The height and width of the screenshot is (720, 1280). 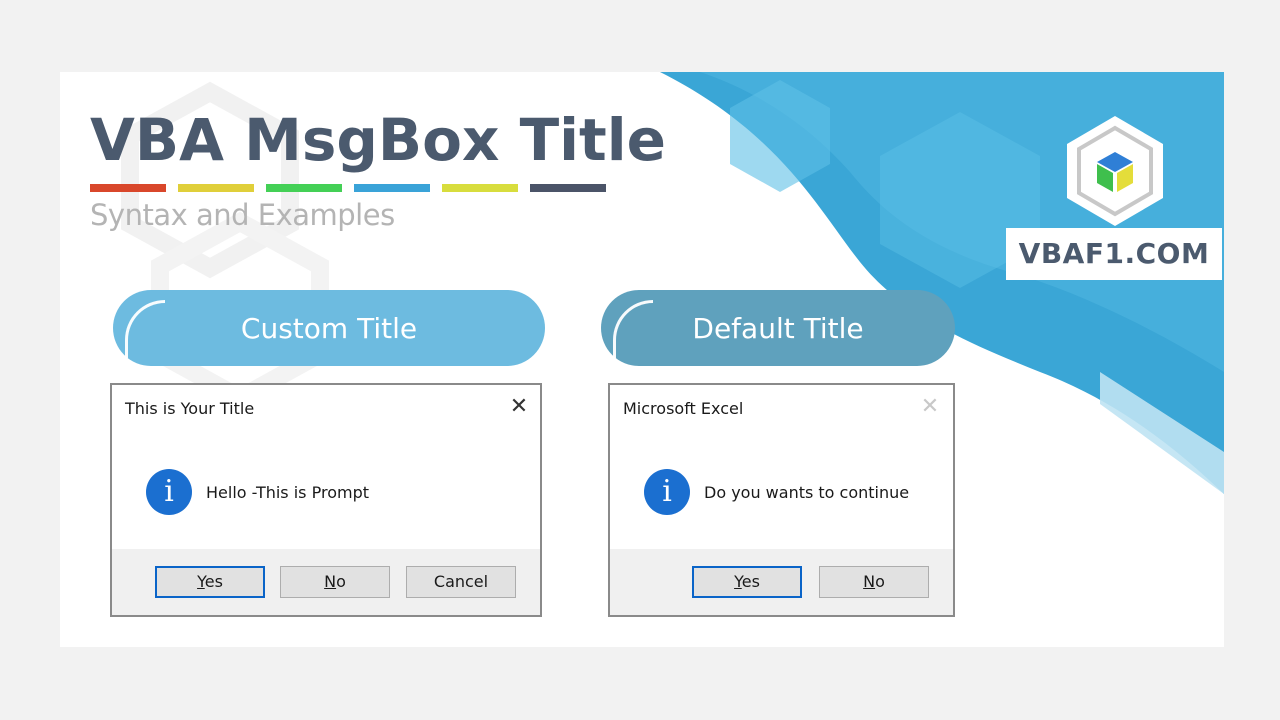 I want to click on default-title-label: Default Title, so click(x=778, y=328).